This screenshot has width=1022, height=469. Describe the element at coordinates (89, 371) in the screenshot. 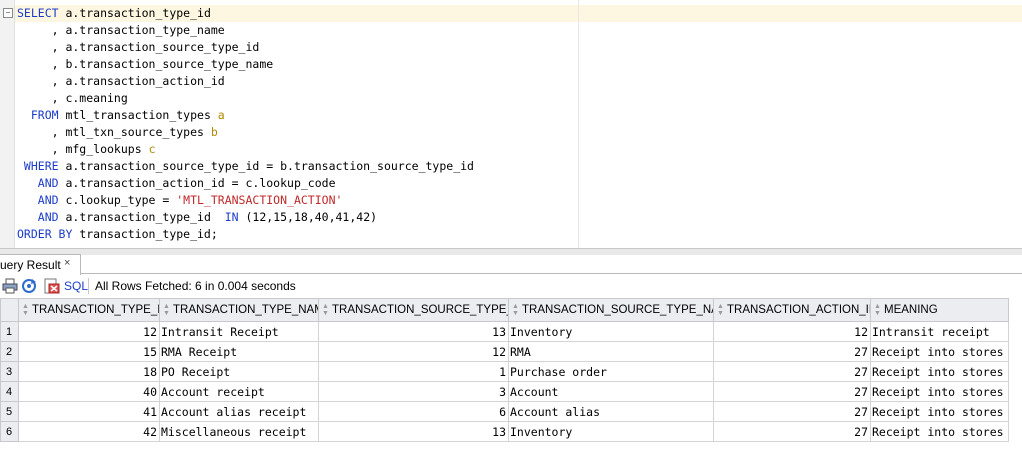

I see `table-cell: 18` at that location.